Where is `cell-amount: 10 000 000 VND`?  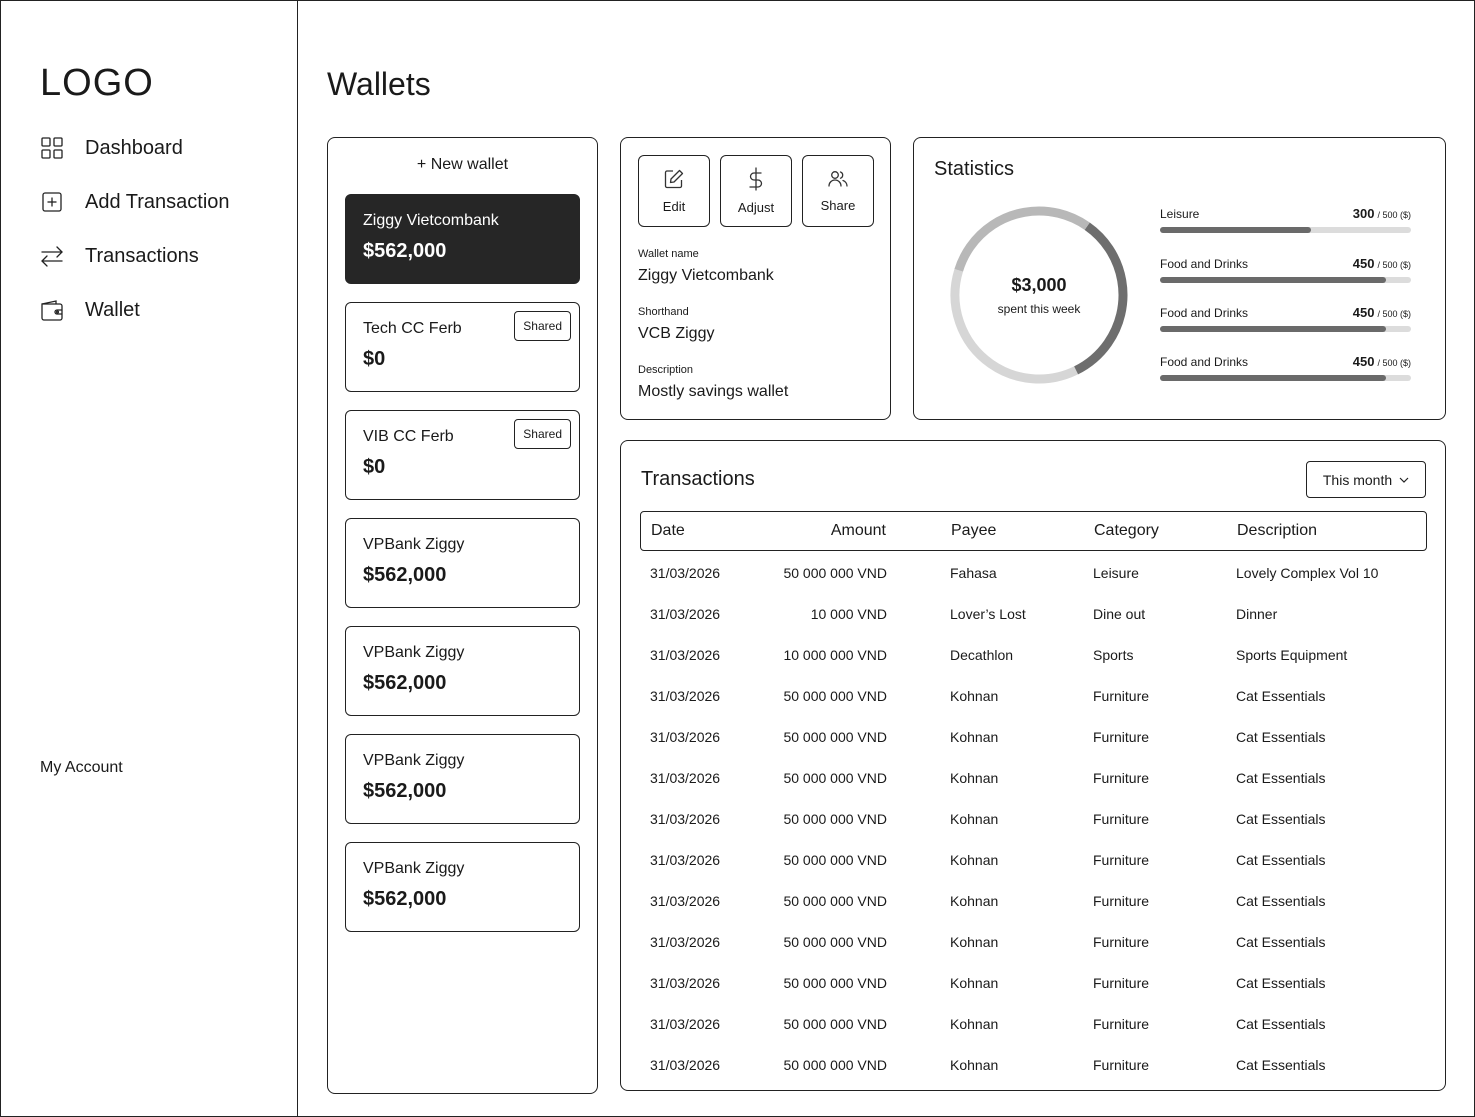
cell-amount: 10 000 000 VND is located at coordinates (835, 655).